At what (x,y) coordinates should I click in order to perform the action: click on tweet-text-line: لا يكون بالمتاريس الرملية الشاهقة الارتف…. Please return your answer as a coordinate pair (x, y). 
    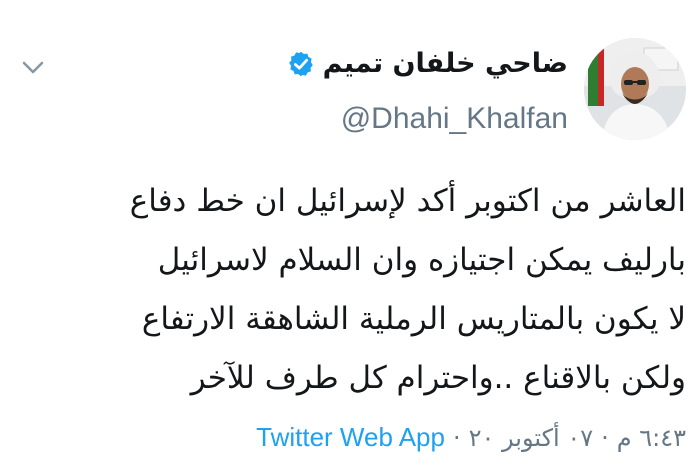
    Looking at the image, I should click on (413, 319).